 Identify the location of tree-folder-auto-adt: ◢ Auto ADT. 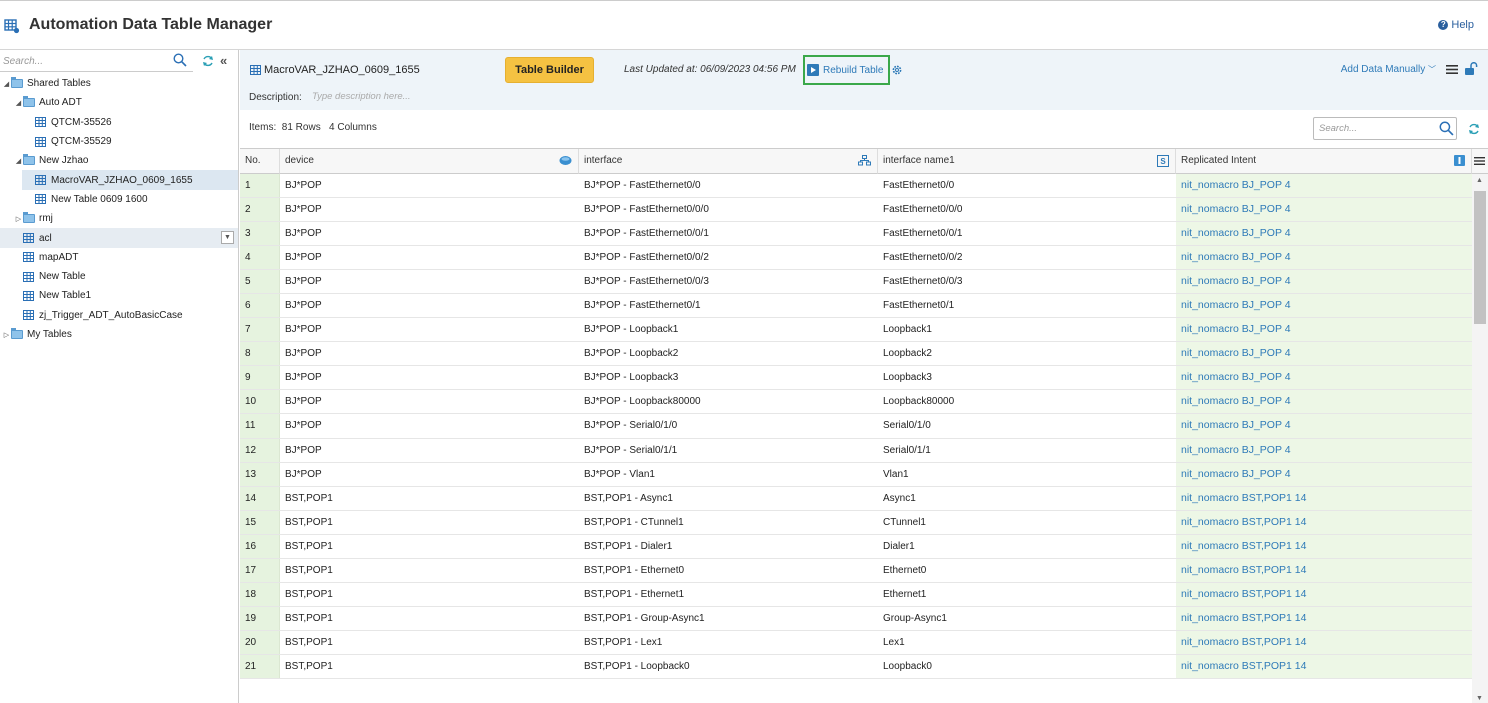
(119, 102).